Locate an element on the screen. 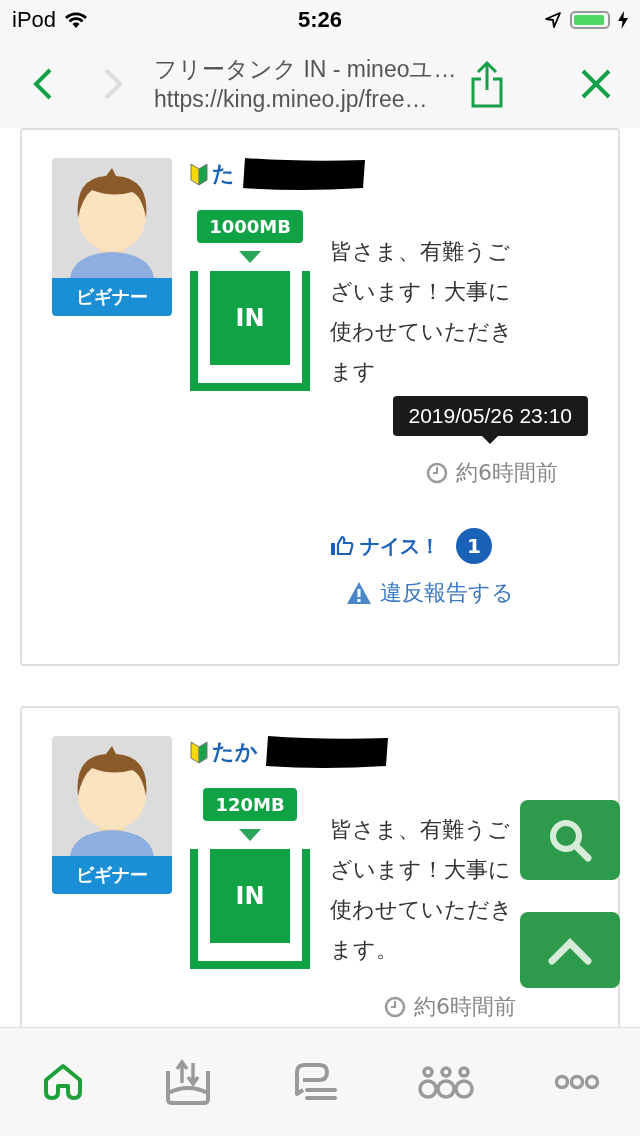 This screenshot has height=1136, width=640. nice-link: ナイス！ is located at coordinates (400, 546).